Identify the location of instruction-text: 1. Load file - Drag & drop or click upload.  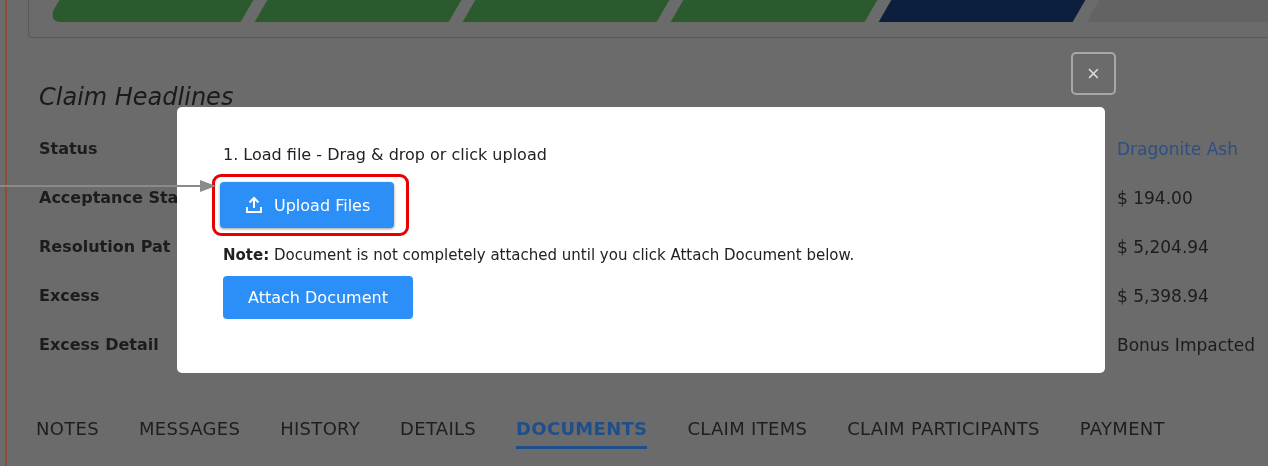
(385, 154).